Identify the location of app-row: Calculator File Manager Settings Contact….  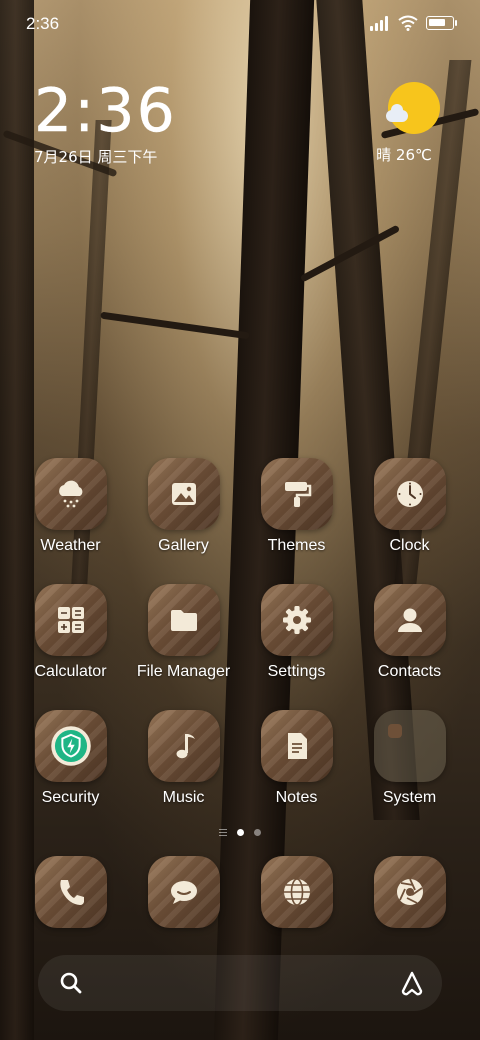
(240, 647).